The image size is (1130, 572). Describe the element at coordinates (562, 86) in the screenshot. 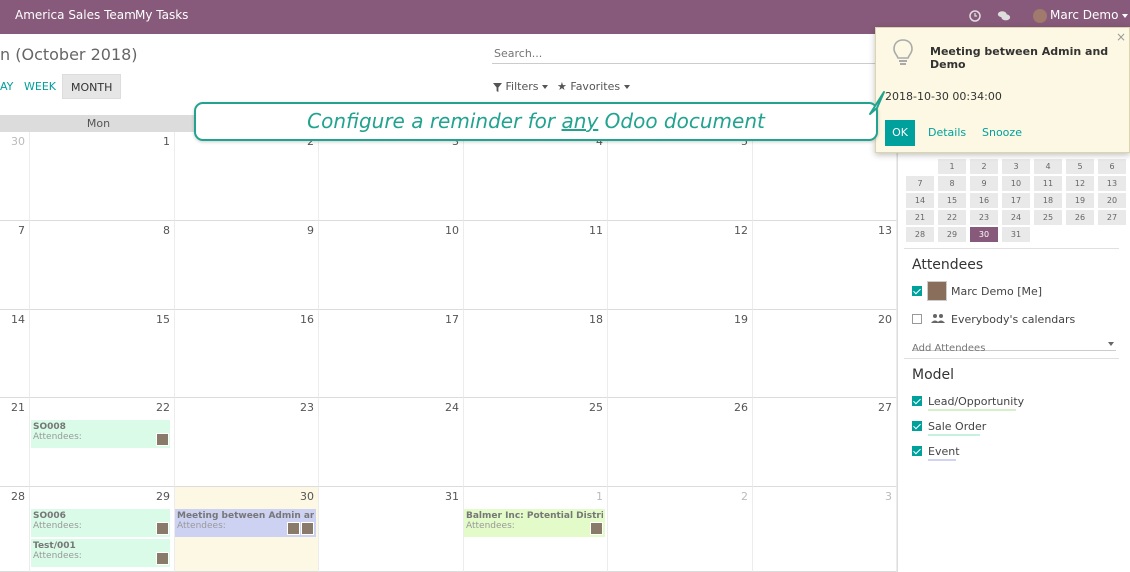

I see `star-icon: ★` at that location.